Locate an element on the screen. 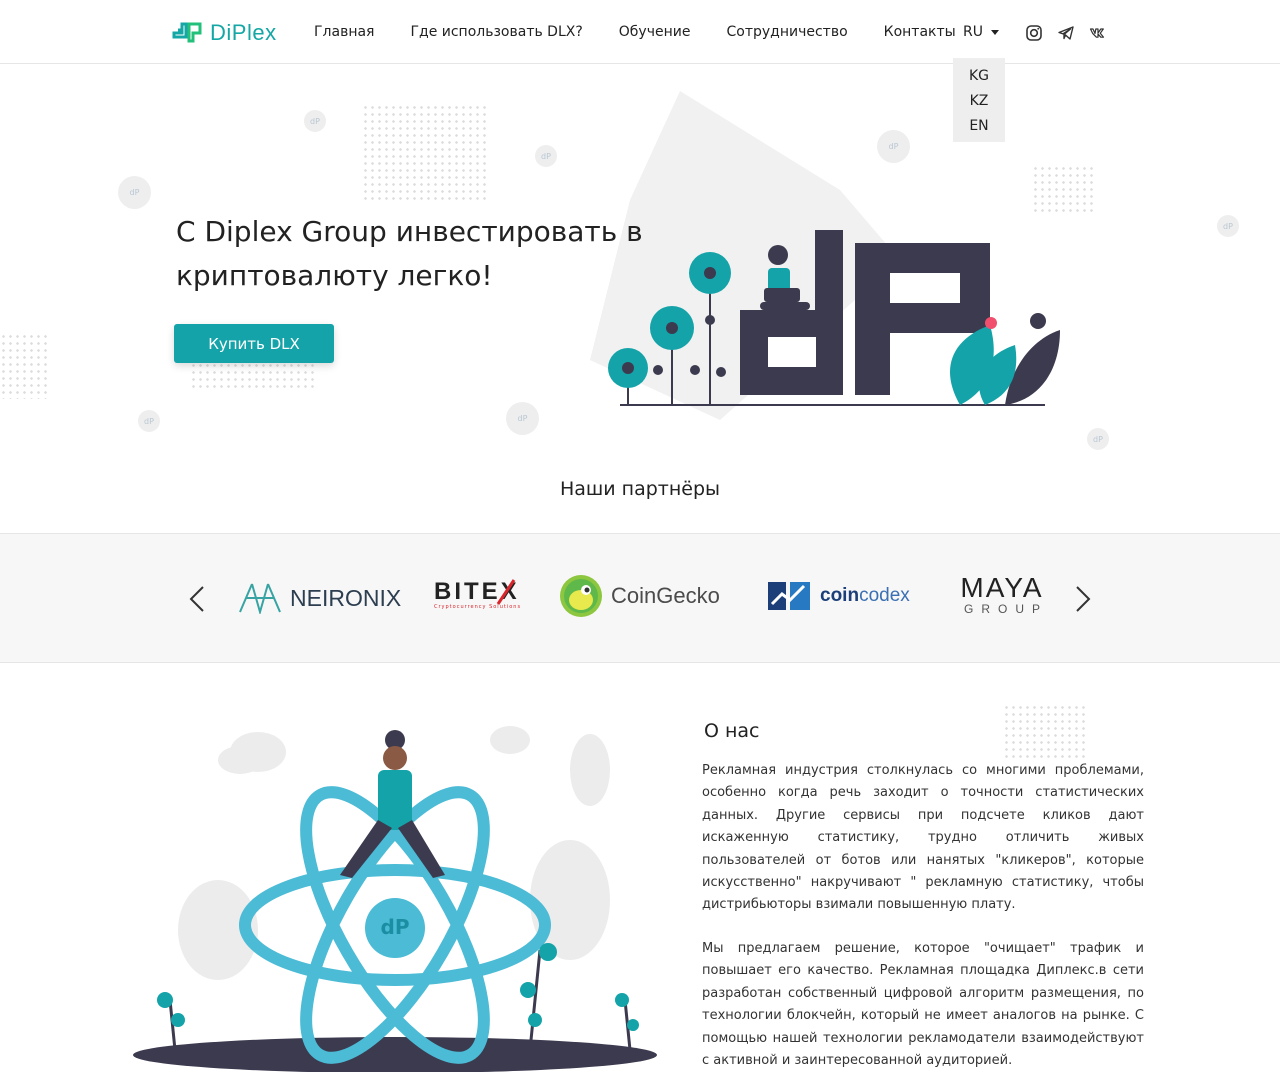  partner-name-light: codex is located at coordinates (884, 595).